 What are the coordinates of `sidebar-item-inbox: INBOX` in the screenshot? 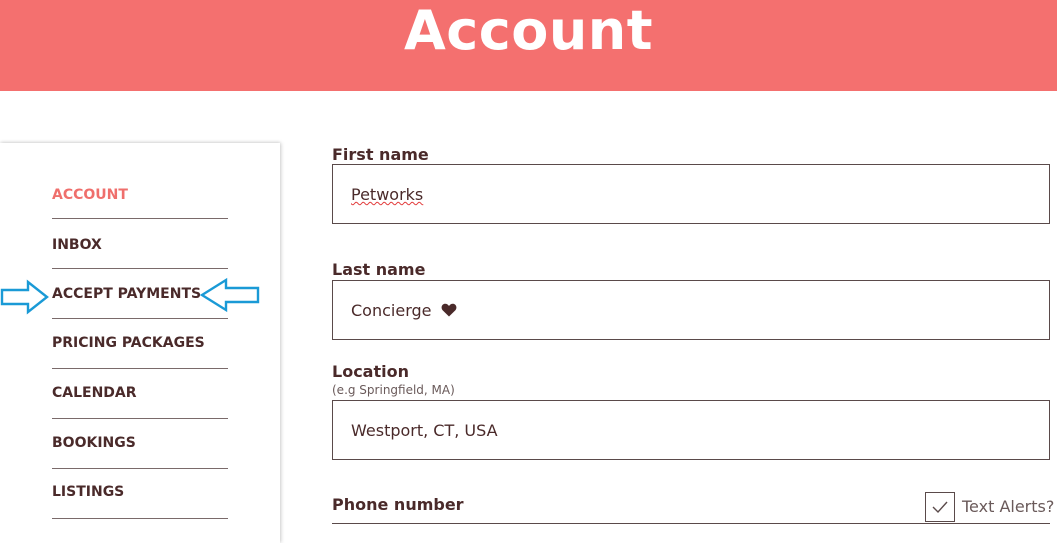 It's located at (140, 244).